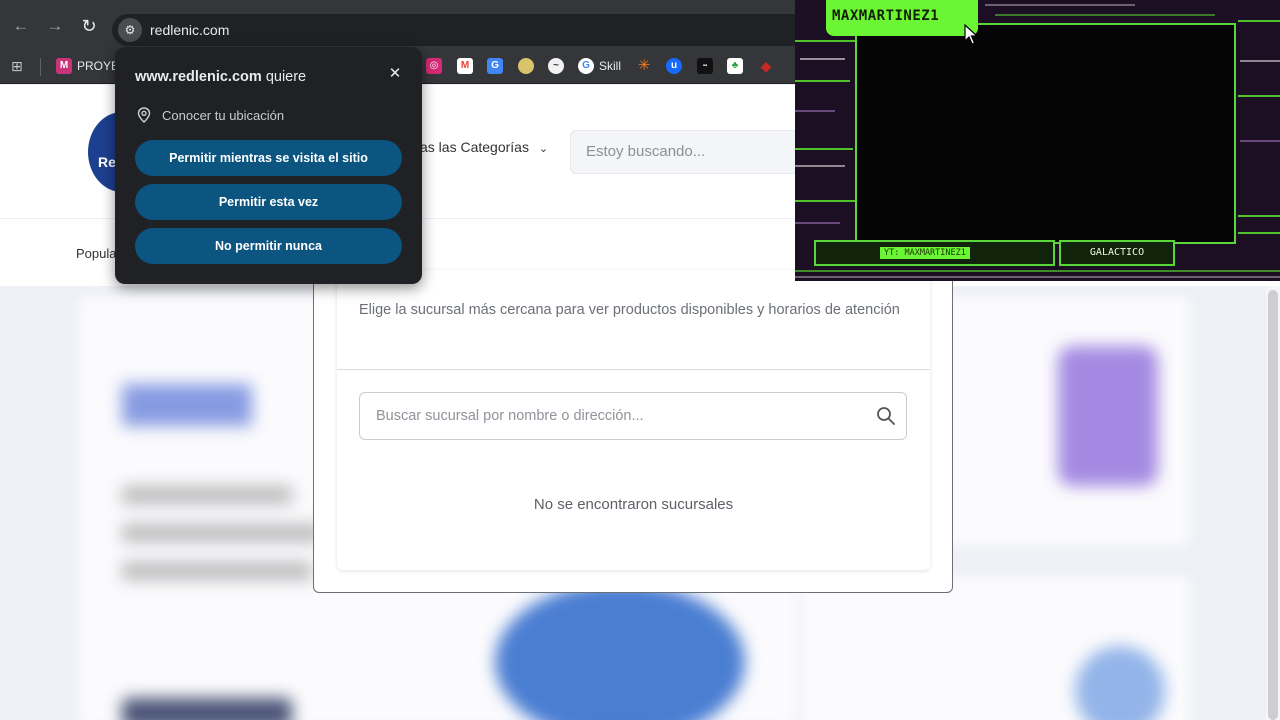 The width and height of the screenshot is (1280, 720). Describe the element at coordinates (187, 405) in the screenshot. I see `blurred-logo-shape` at that location.